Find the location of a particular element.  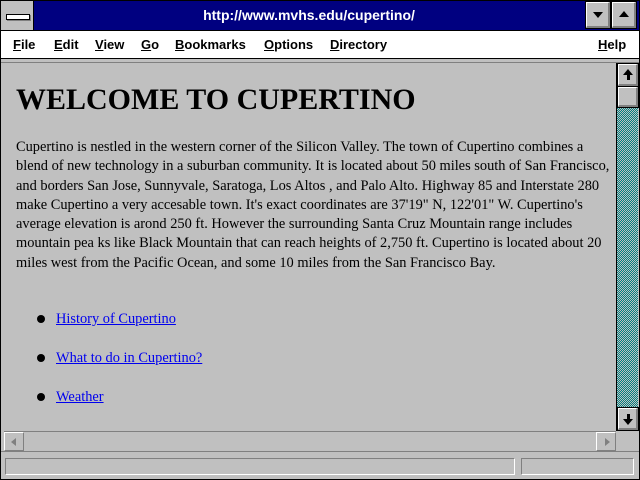

list-item: Weather is located at coordinates (118, 406).